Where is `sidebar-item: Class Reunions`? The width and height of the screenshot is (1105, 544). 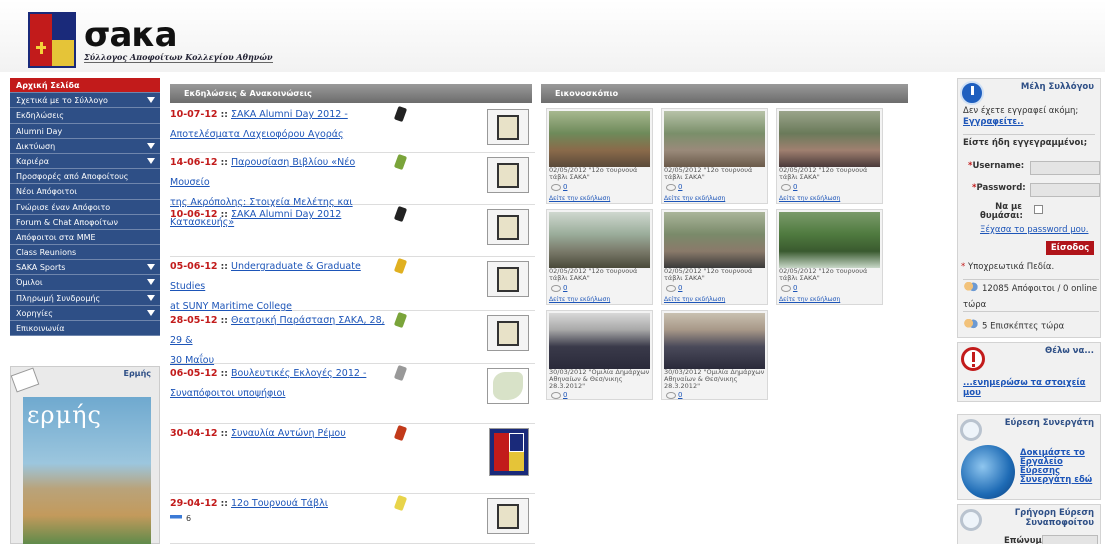 sidebar-item: Class Reunions is located at coordinates (85, 253).